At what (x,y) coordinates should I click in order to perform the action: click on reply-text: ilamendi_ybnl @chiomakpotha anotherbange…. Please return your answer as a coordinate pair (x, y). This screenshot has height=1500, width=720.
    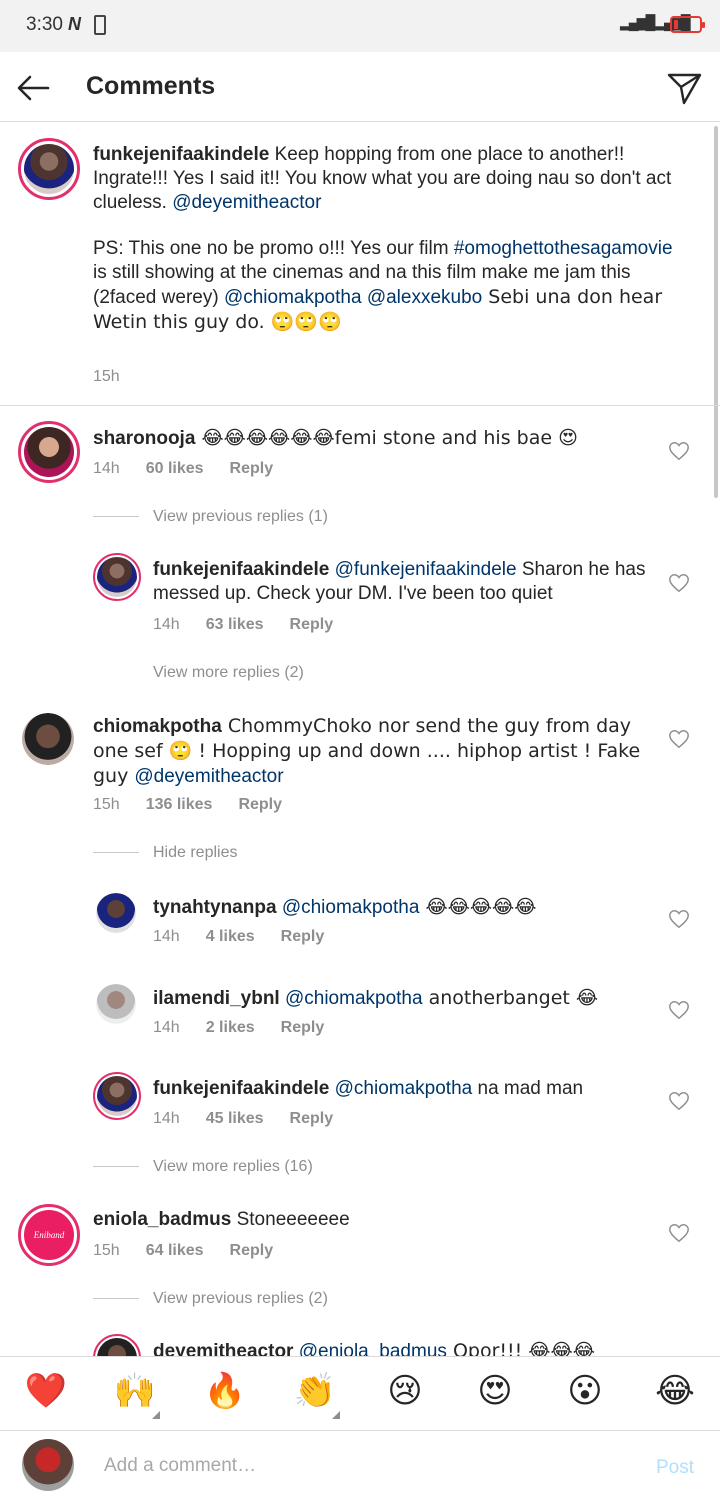
    Looking at the image, I should click on (376, 998).